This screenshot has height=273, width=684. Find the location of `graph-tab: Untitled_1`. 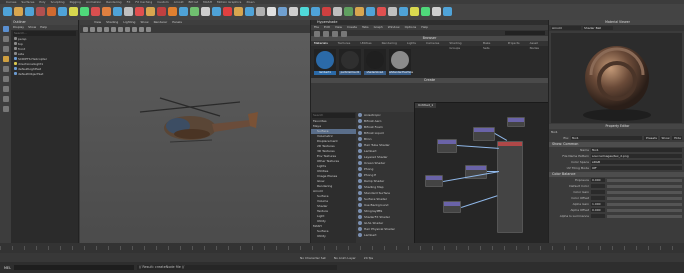

graph-tab: Untitled_1 is located at coordinates (426, 105).